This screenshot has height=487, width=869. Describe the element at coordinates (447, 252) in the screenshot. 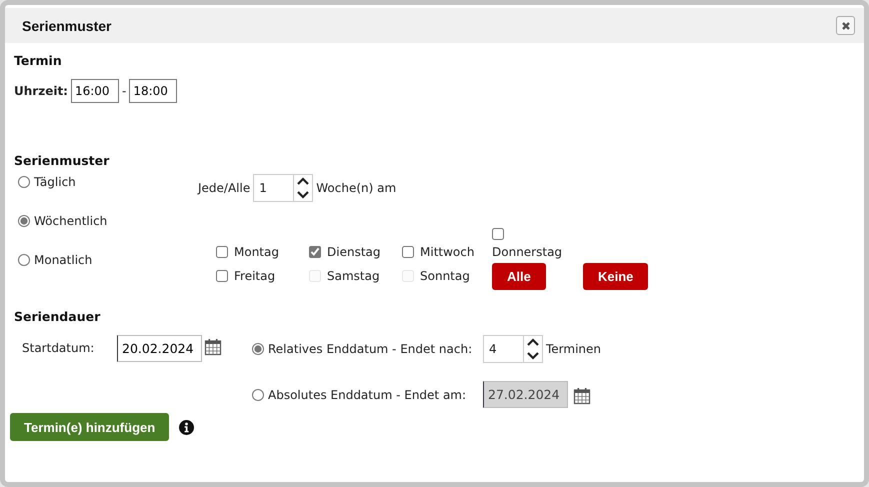

I see `day-label: Mittwoch` at that location.